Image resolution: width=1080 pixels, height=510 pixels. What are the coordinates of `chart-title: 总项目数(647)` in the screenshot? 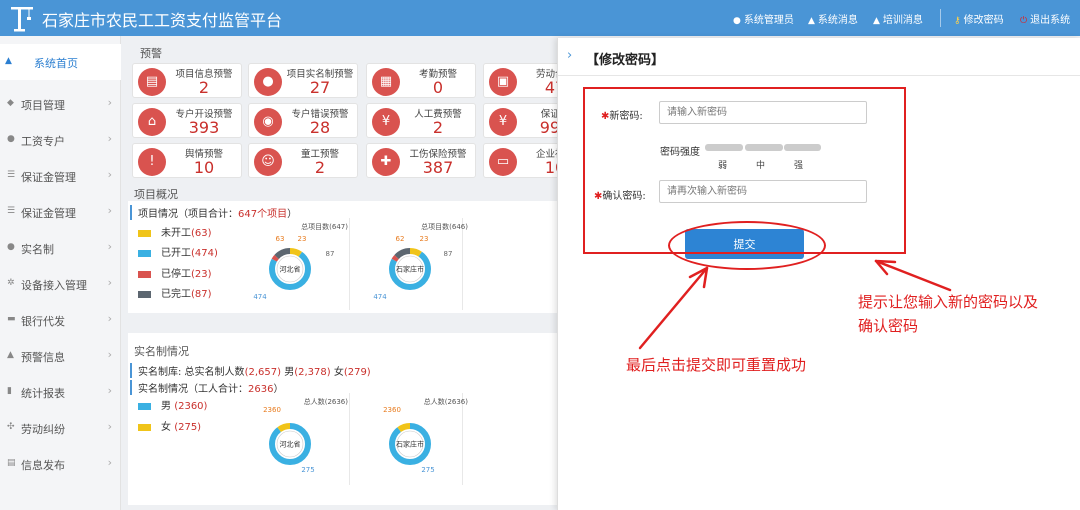 It's located at (324, 226).